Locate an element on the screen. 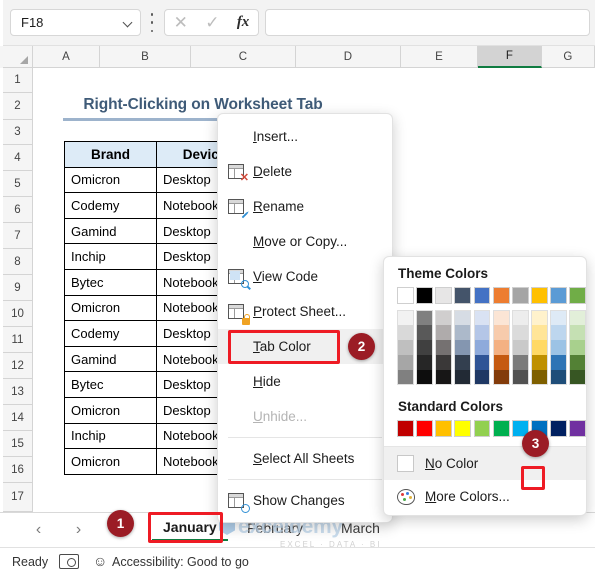 This screenshot has height=576, width=595. select-all-corner is located at coordinates (18, 57).